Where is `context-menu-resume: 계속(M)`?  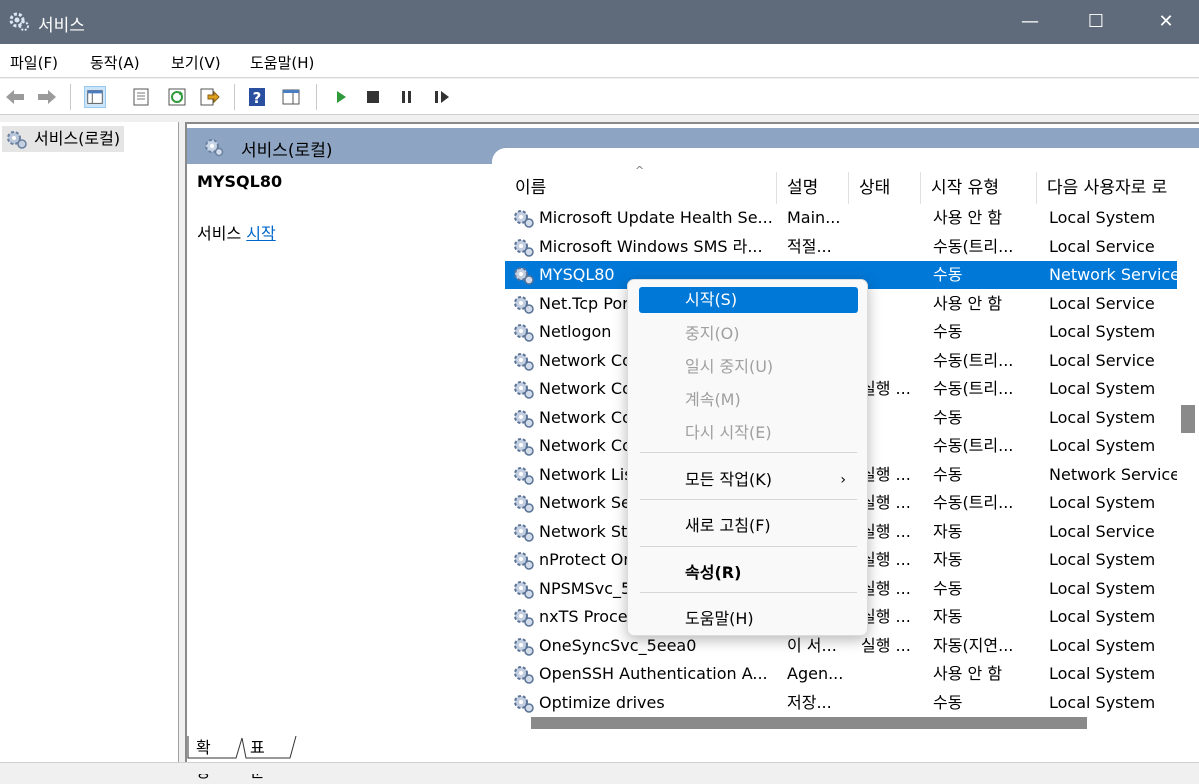 context-menu-resume: 계속(M) is located at coordinates (748, 400).